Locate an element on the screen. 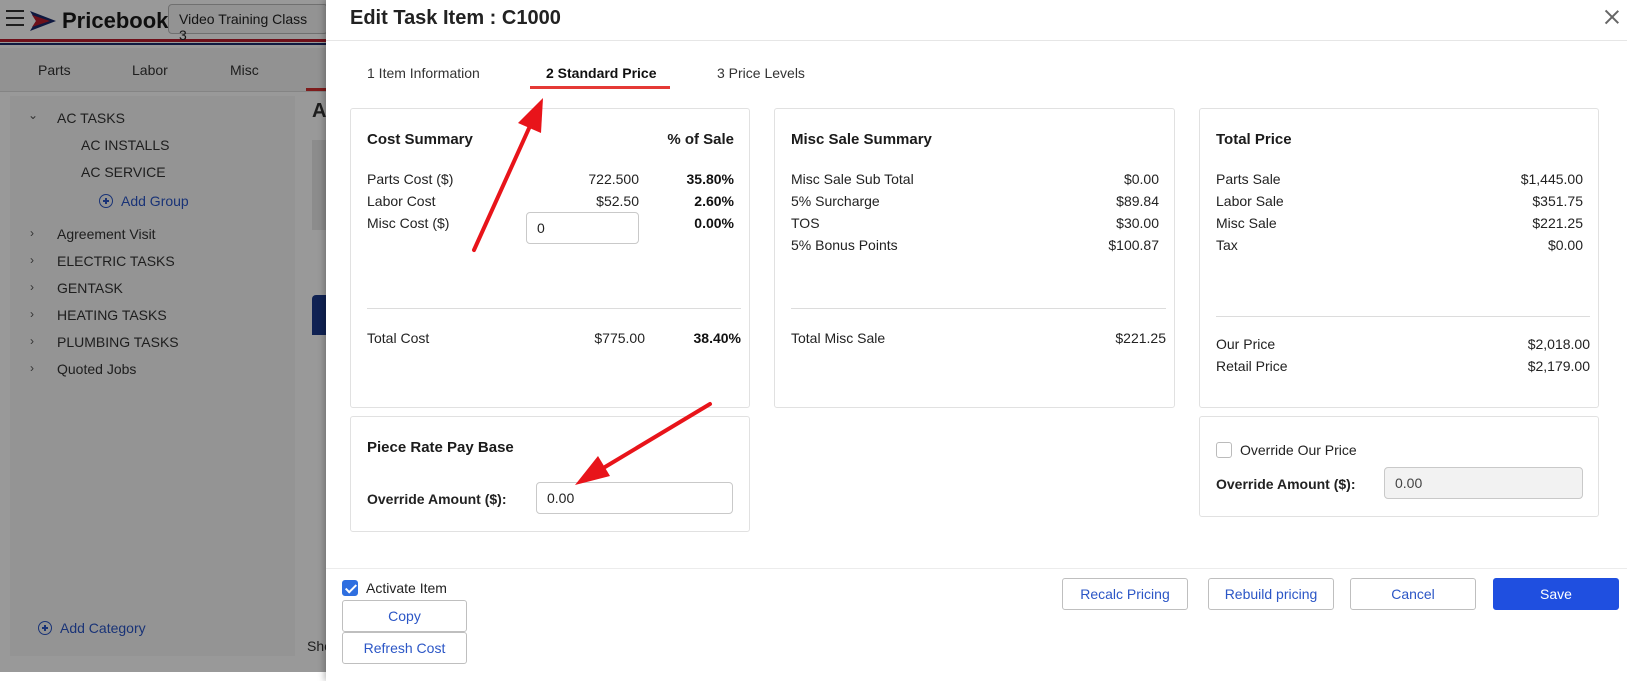 Image resolution: width=1627 pixels, height=681 pixels. retail-price-value: $2,179.00 is located at coordinates (1558, 366).